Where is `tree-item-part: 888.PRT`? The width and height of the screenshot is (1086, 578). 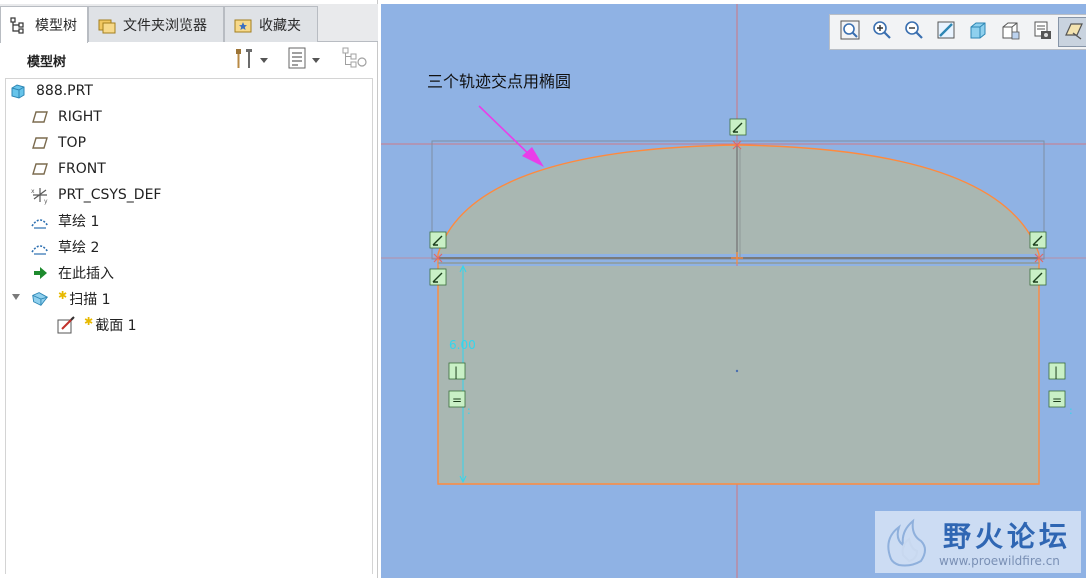
tree-item-part: 888.PRT is located at coordinates (50, 91).